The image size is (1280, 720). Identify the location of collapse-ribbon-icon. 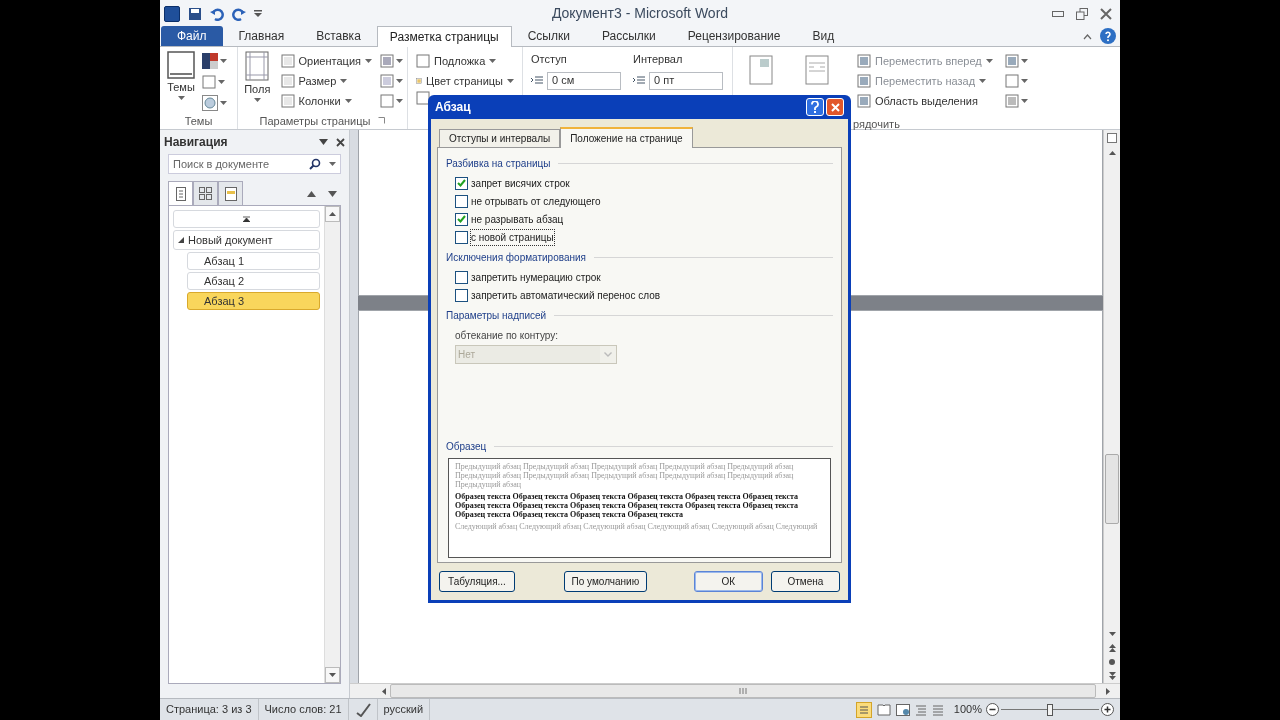
(1087, 37).